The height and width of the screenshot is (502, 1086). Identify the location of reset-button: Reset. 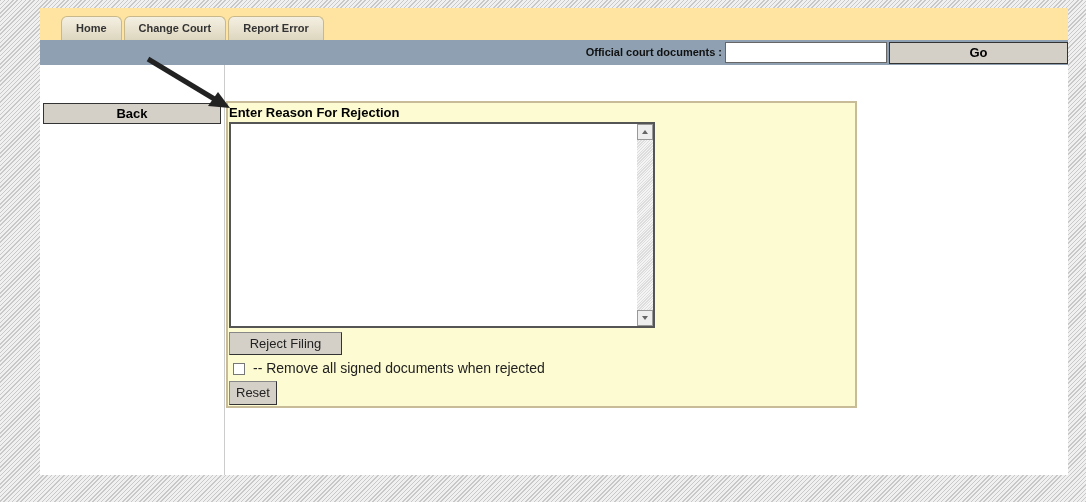
(253, 393).